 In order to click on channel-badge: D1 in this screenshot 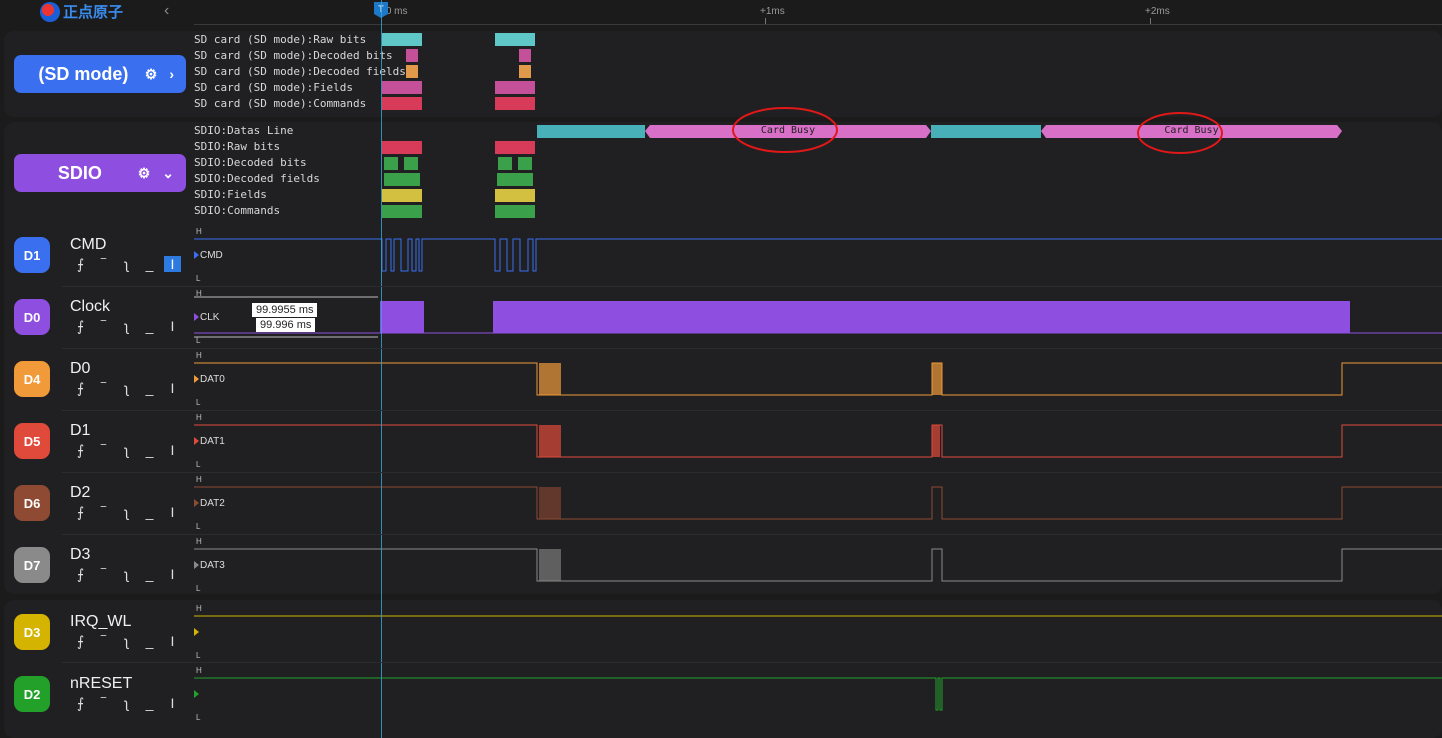, I will do `click(32, 255)`.